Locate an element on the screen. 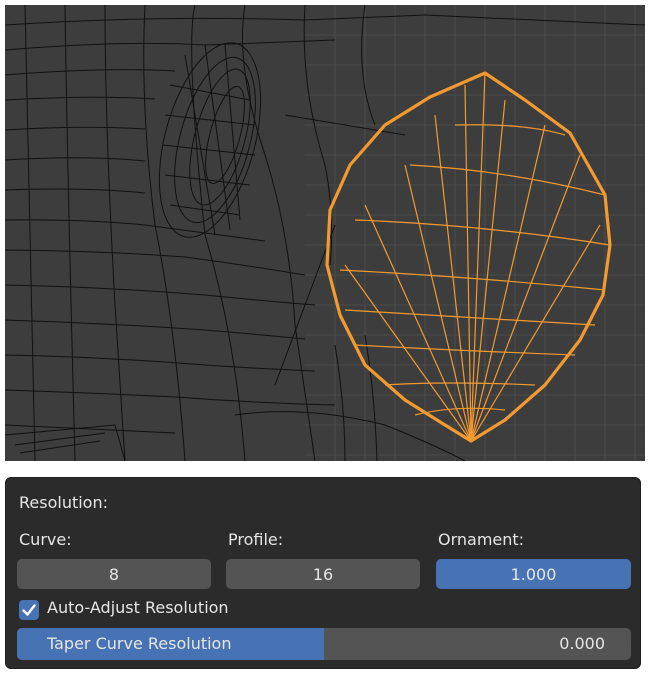 The width and height of the screenshot is (651, 682). taper-slider-label: Taper Curve Resolution is located at coordinates (139, 643).